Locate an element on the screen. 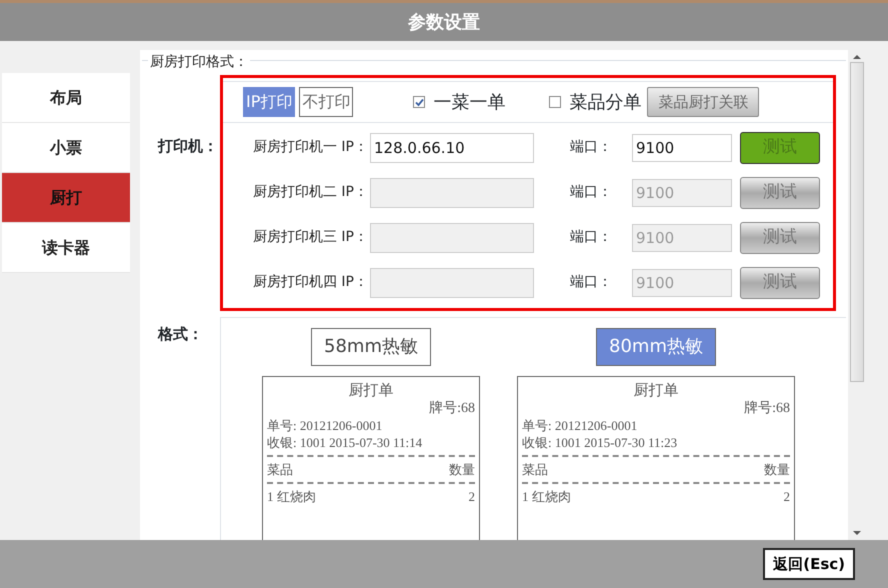 This screenshot has width=888, height=588. port-field: 9100 is located at coordinates (682, 148).